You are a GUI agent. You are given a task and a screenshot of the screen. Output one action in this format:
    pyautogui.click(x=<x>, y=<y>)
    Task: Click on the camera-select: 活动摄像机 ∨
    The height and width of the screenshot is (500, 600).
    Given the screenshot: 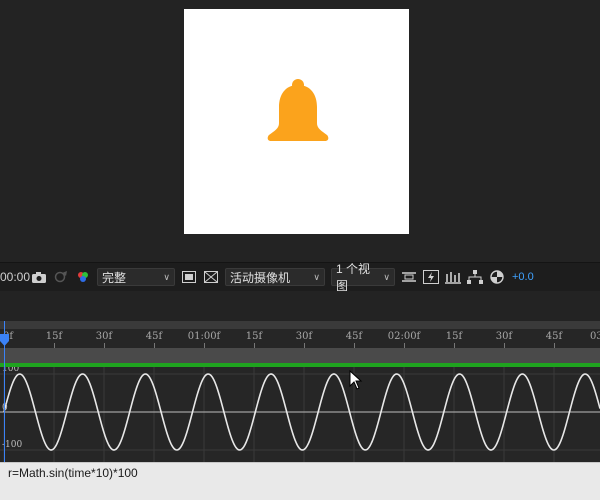 What is the action you would take?
    pyautogui.click(x=275, y=277)
    